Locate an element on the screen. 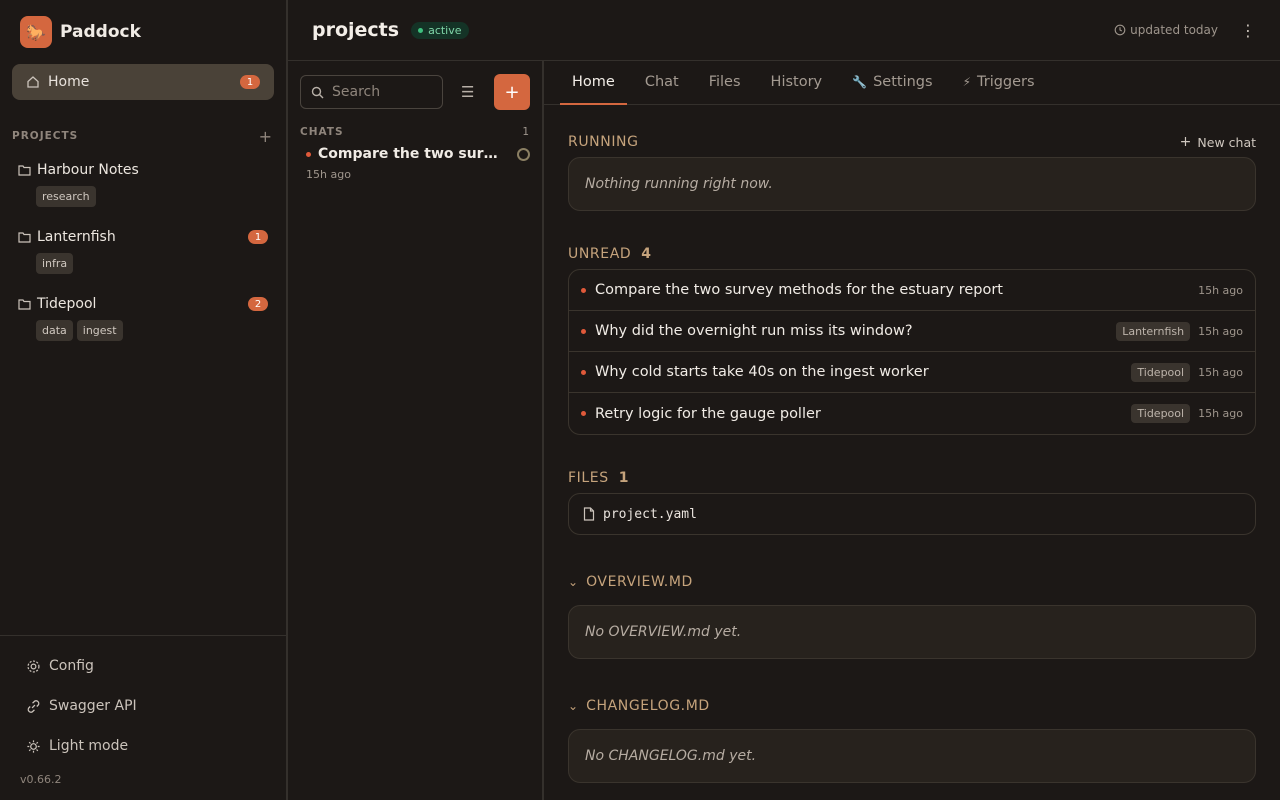 Image resolution: width=1280 pixels, height=800 pixels. search-icon is located at coordinates (317, 92).